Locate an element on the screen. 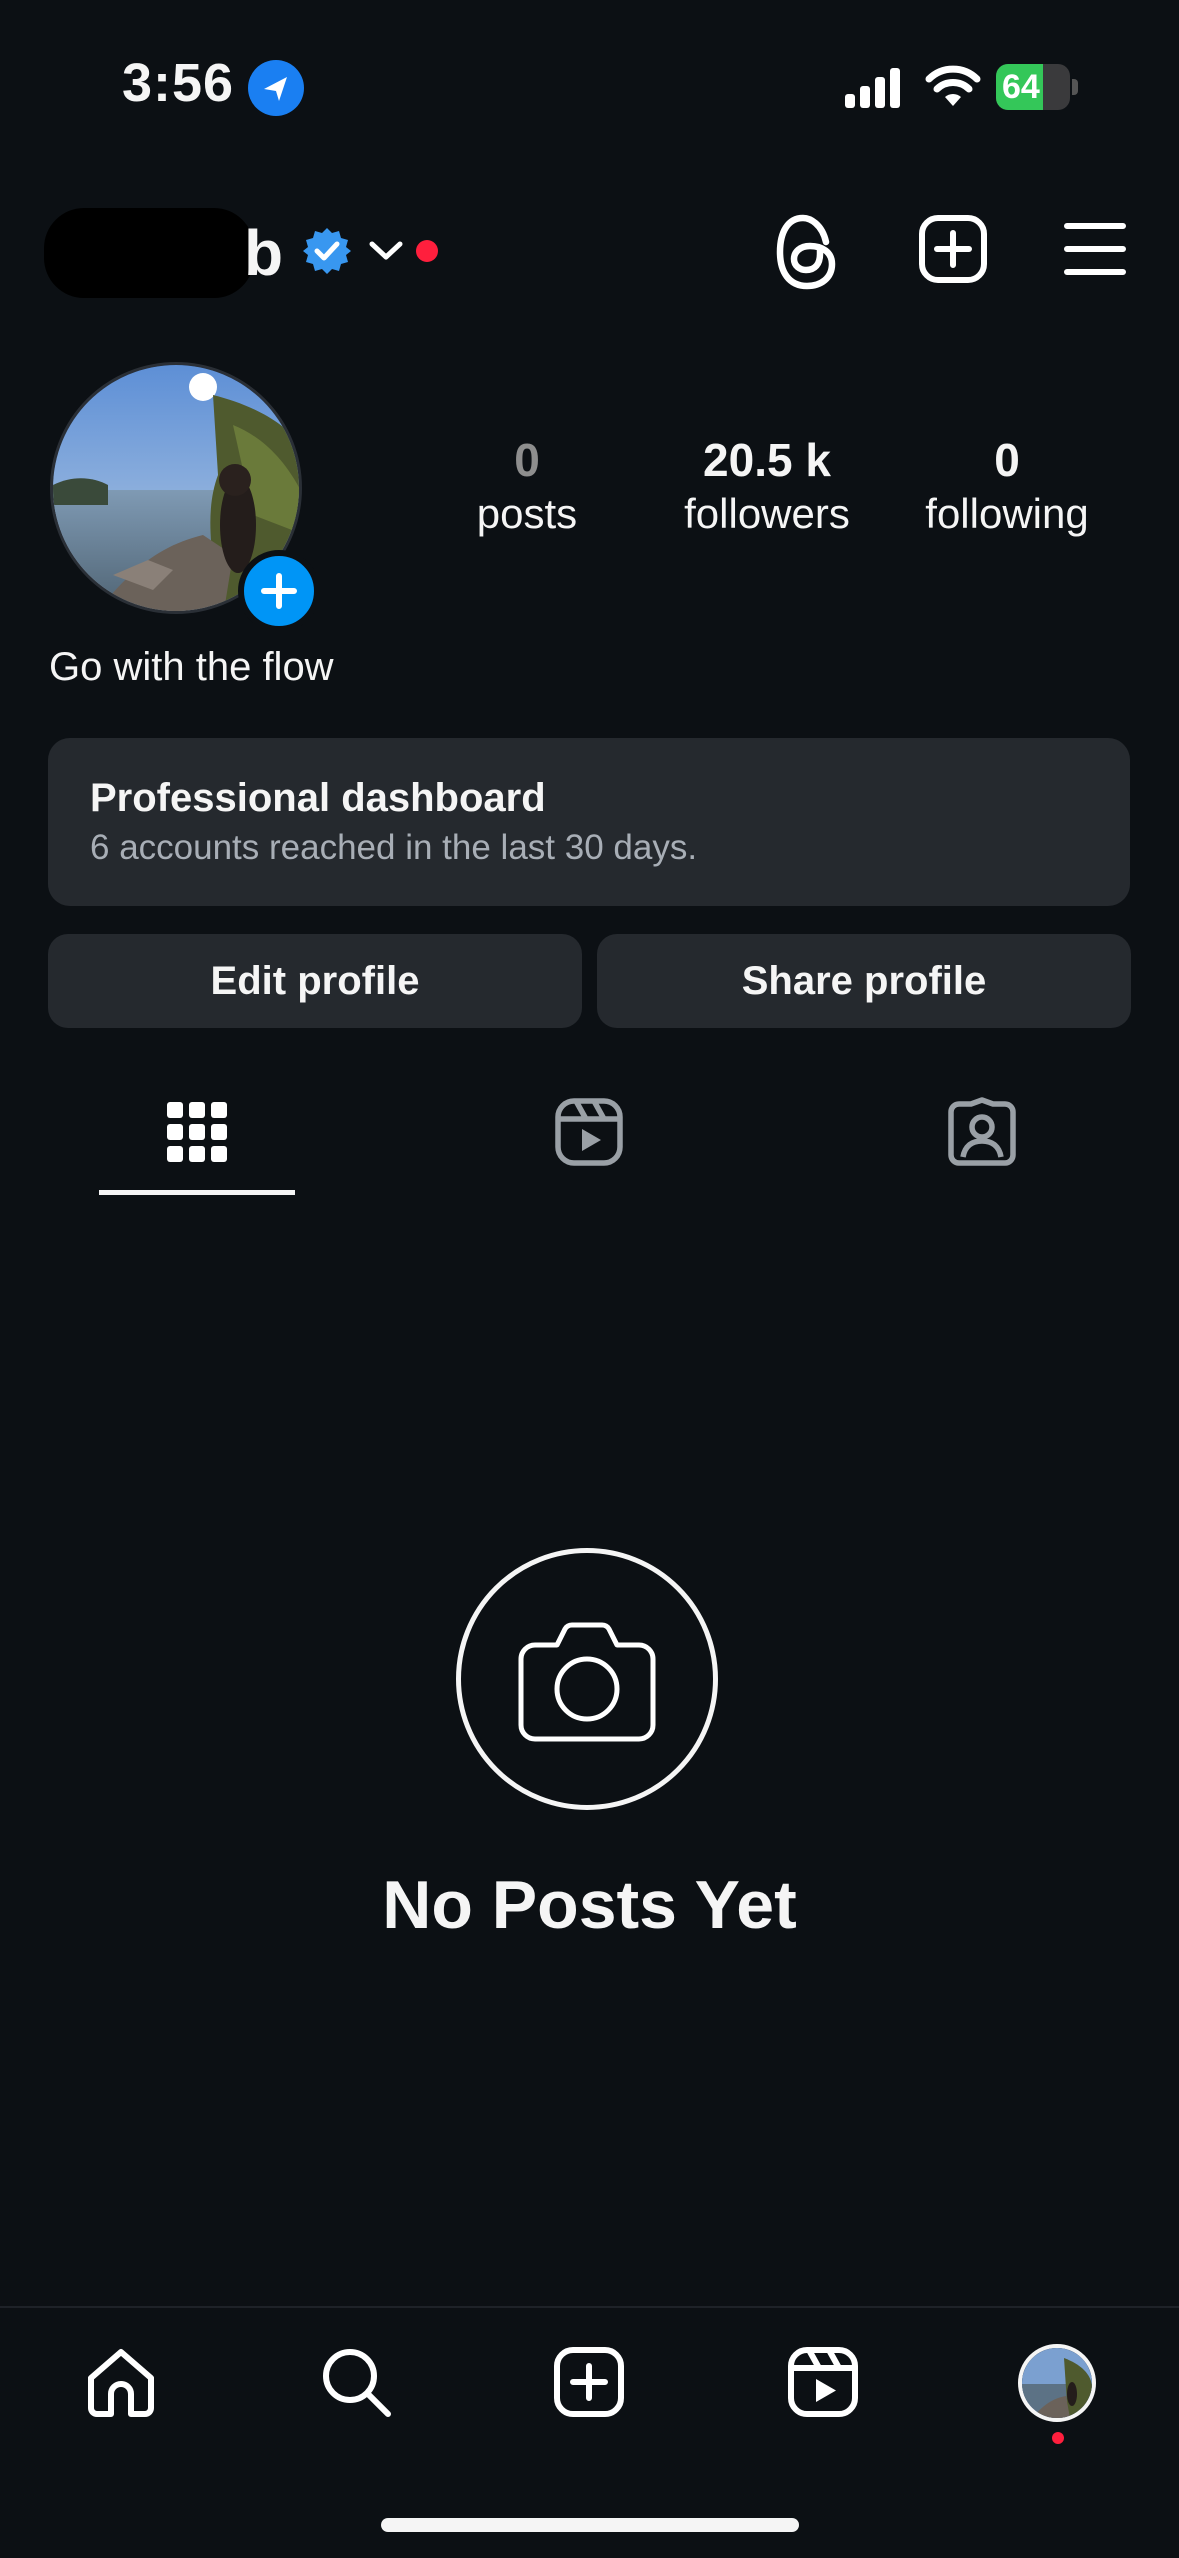  empty-state-circle is located at coordinates (587, 1679).